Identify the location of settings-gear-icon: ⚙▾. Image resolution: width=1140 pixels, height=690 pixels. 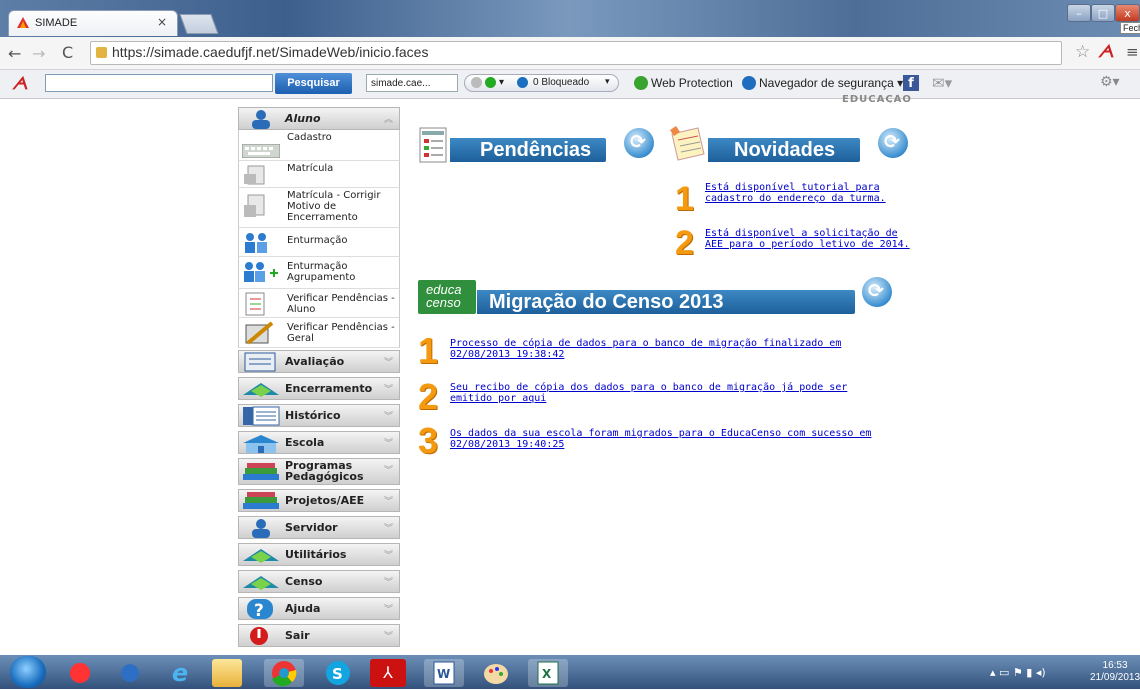
(1110, 82).